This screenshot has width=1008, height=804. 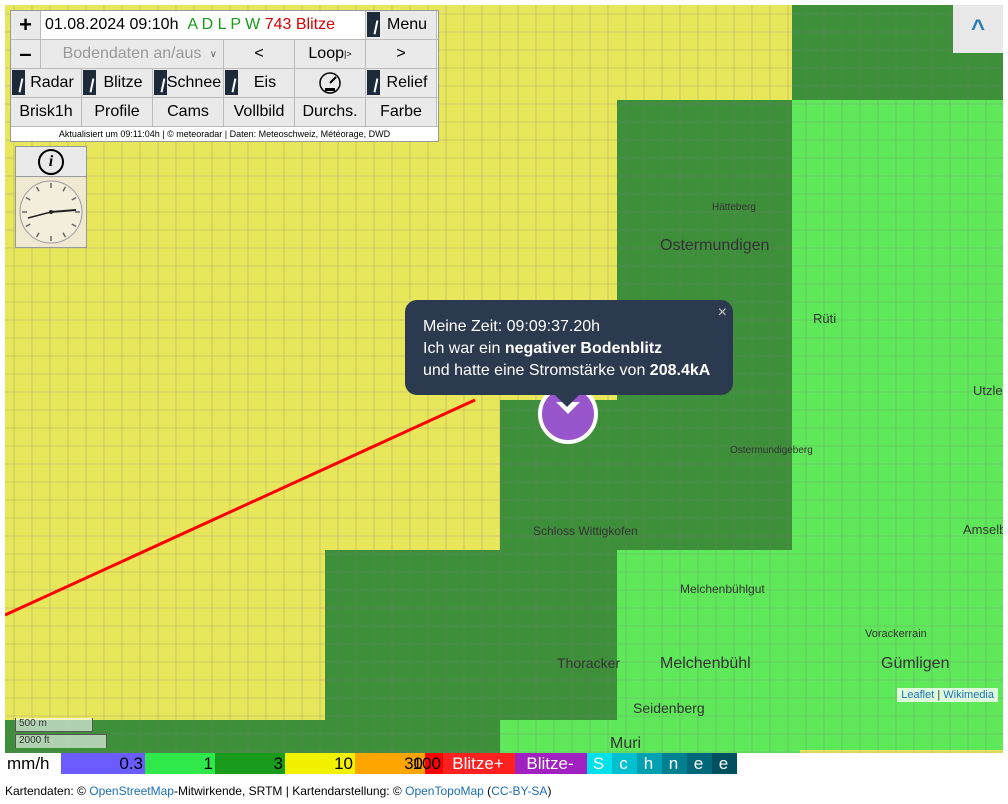 What do you see at coordinates (54, 725) in the screenshot?
I see `scale-metric: 500 m` at bounding box center [54, 725].